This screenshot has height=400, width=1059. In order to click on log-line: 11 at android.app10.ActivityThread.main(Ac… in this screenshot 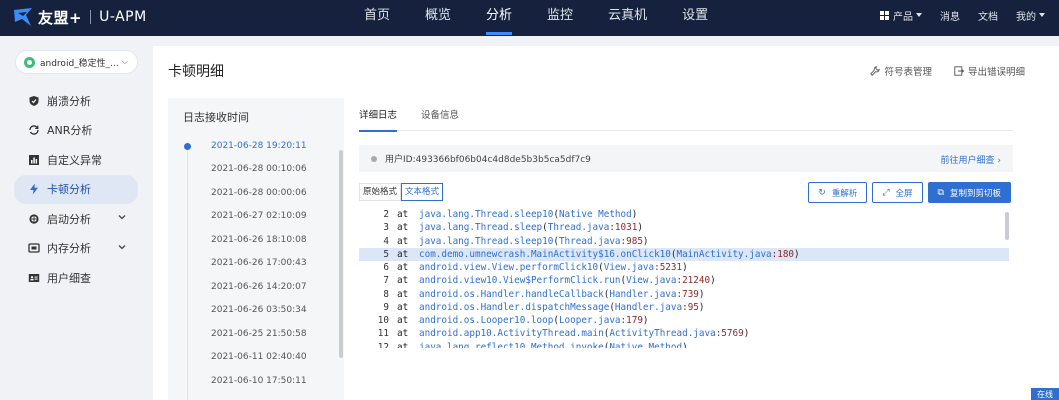, I will do `click(684, 333)`.